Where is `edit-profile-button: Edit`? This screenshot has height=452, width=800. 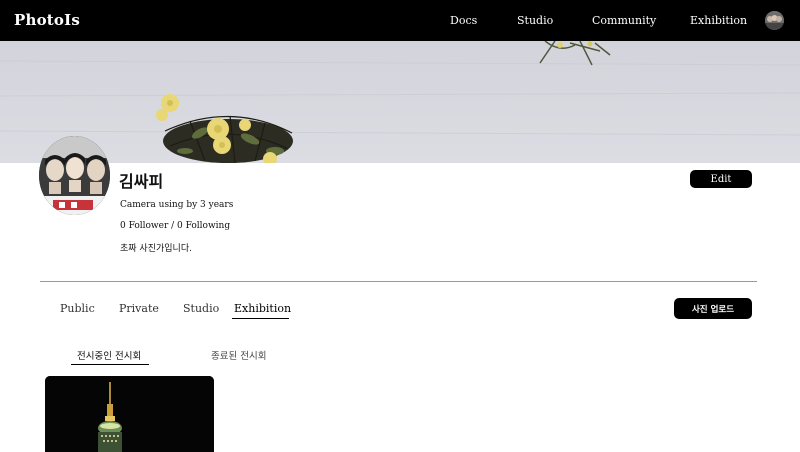 edit-profile-button: Edit is located at coordinates (721, 179).